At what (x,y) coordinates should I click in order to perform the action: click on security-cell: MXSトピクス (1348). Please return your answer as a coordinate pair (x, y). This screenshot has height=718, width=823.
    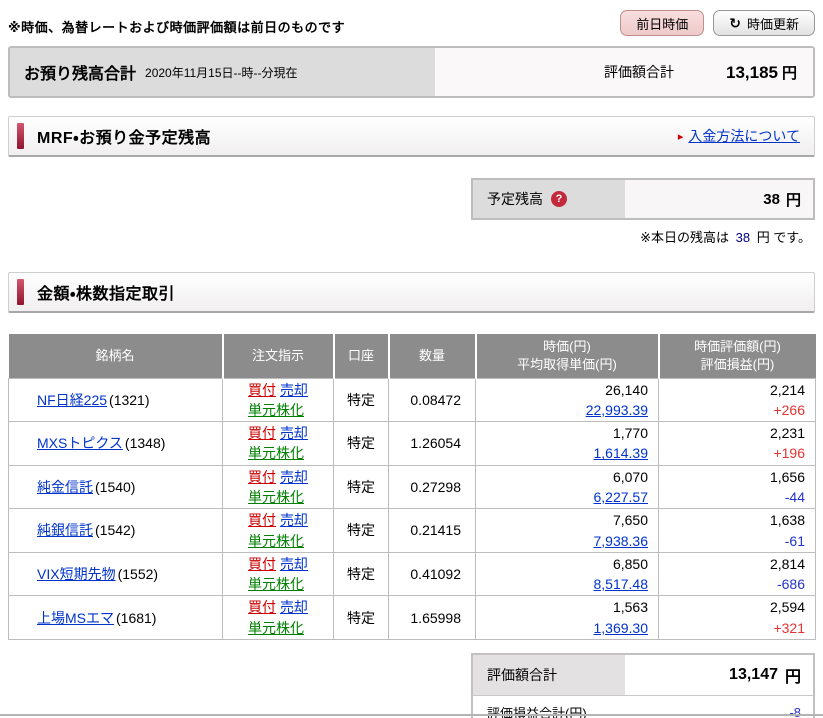
    Looking at the image, I should click on (115, 443).